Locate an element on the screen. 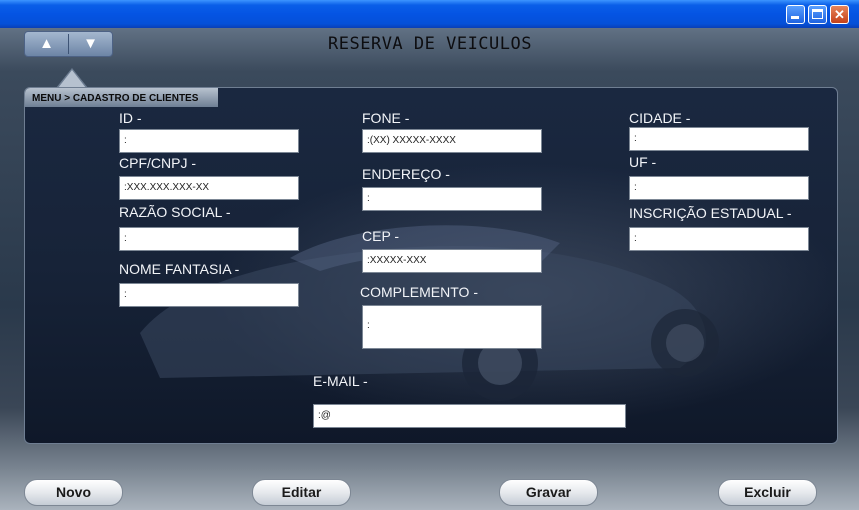  minimize-icon is located at coordinates (795, 17).